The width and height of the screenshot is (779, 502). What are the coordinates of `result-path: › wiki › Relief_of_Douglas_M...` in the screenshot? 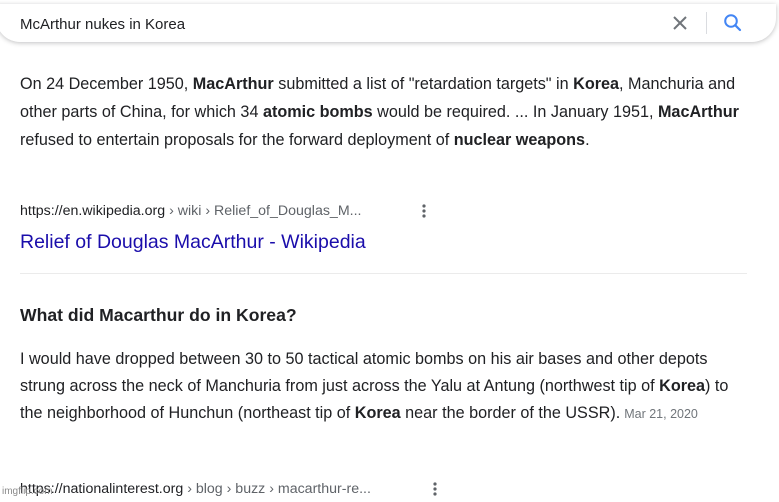 It's located at (263, 211).